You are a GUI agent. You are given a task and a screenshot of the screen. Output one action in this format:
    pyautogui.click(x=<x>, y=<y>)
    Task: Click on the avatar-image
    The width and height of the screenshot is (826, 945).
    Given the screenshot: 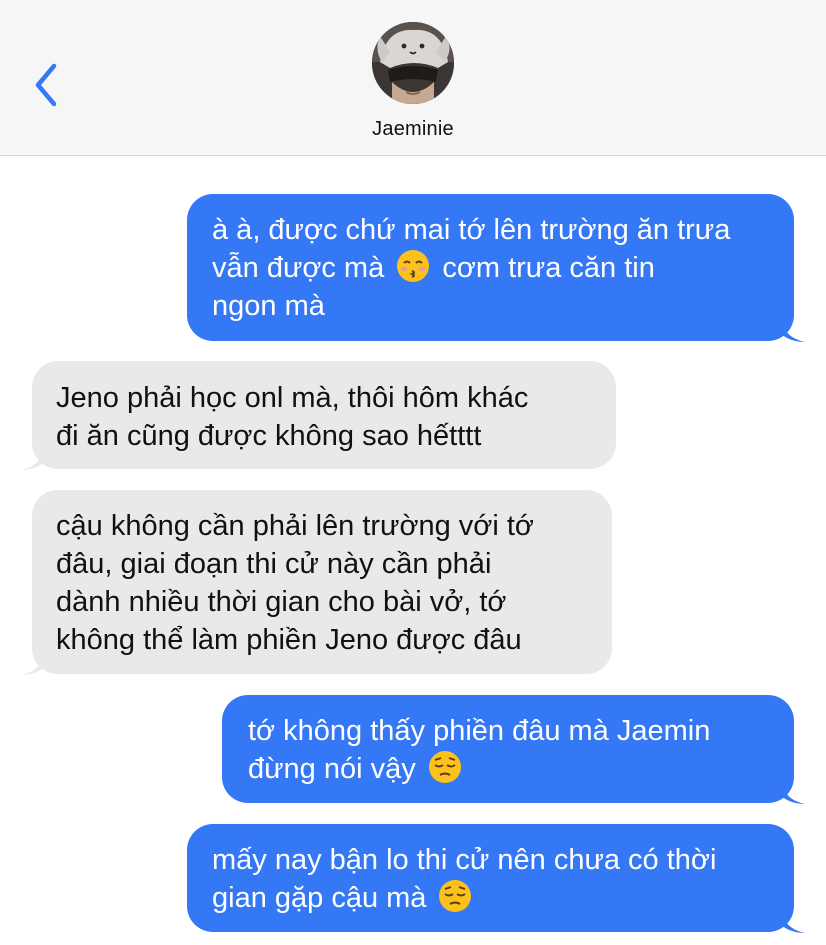 What is the action you would take?
    pyautogui.click(x=413, y=63)
    